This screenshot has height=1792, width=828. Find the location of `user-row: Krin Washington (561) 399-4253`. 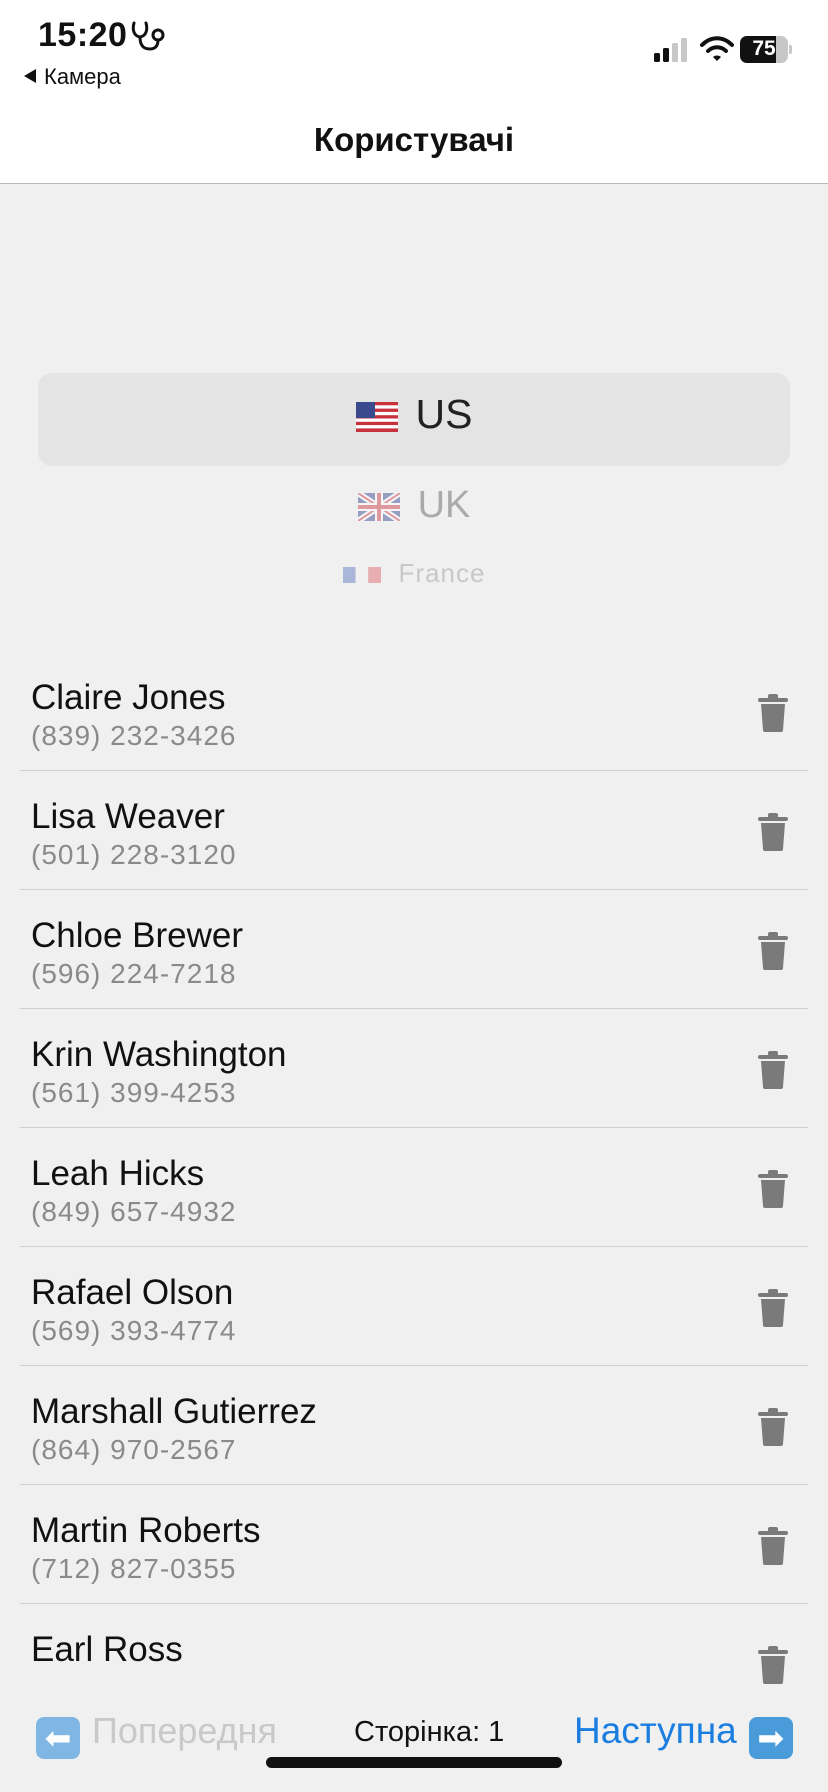

user-row: Krin Washington (561) 399-4253 is located at coordinates (414, 1068).